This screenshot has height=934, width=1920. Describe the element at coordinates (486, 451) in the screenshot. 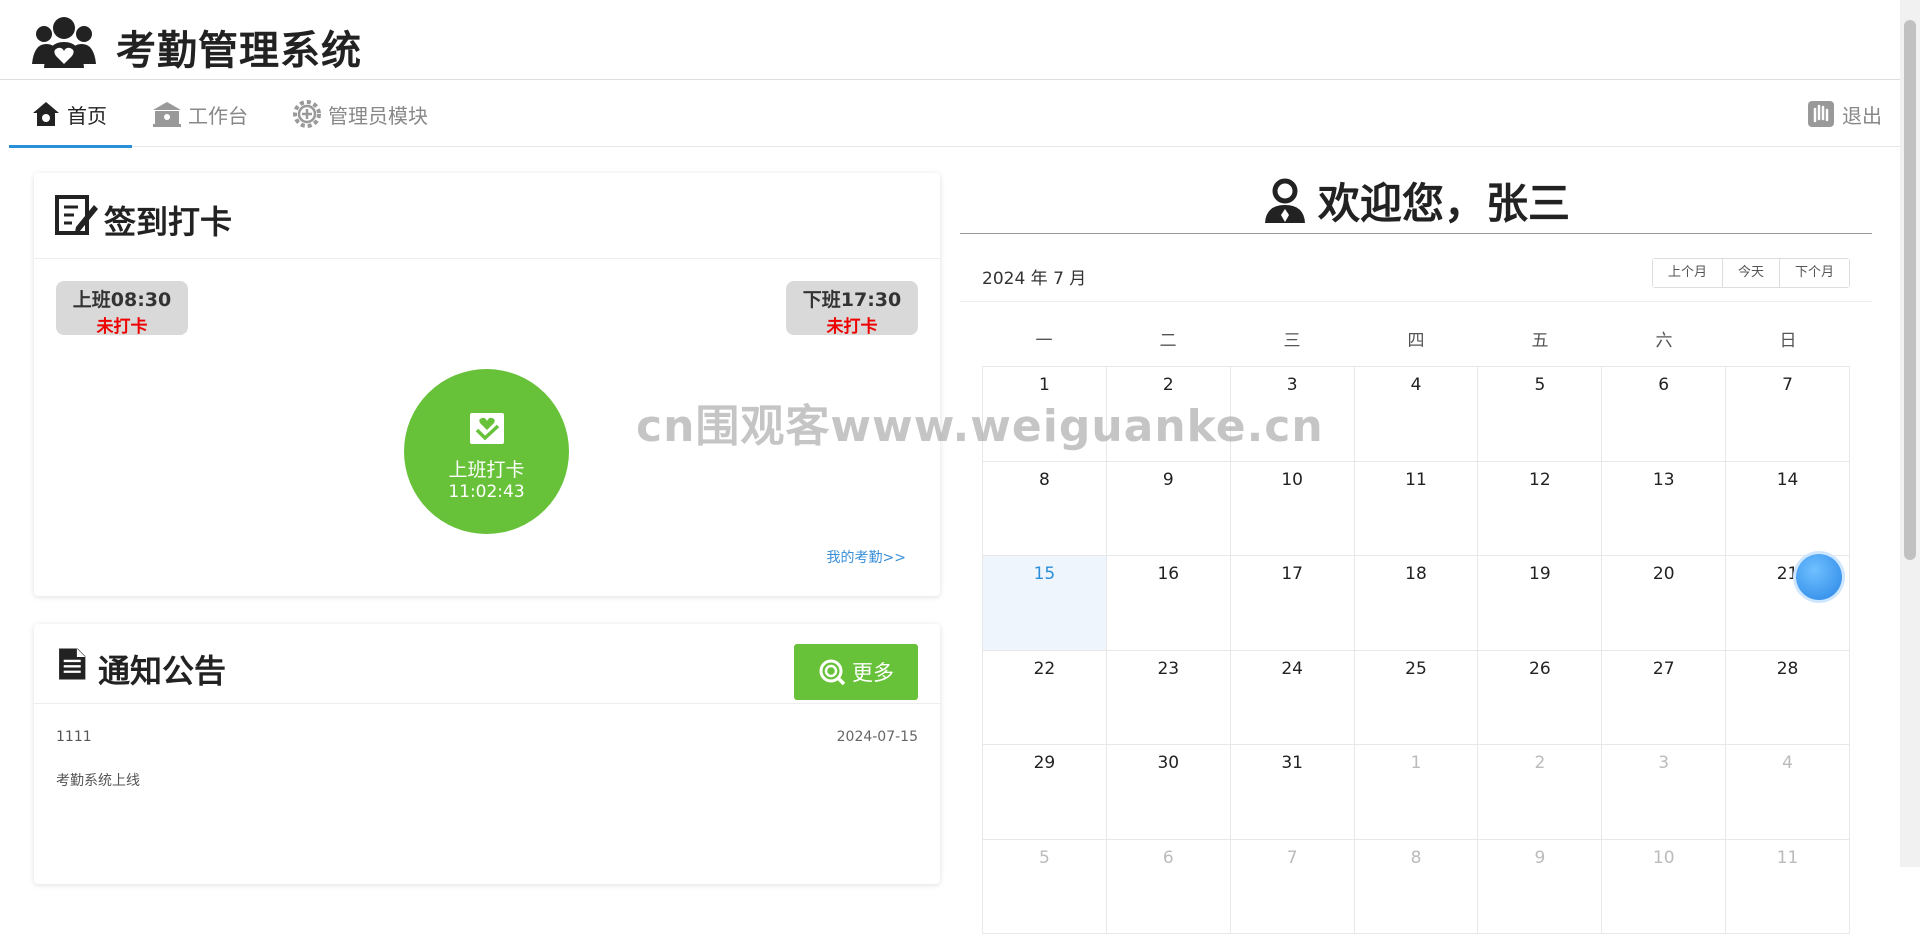

I see `punch-button: 上班打卡 11:02:43` at that location.